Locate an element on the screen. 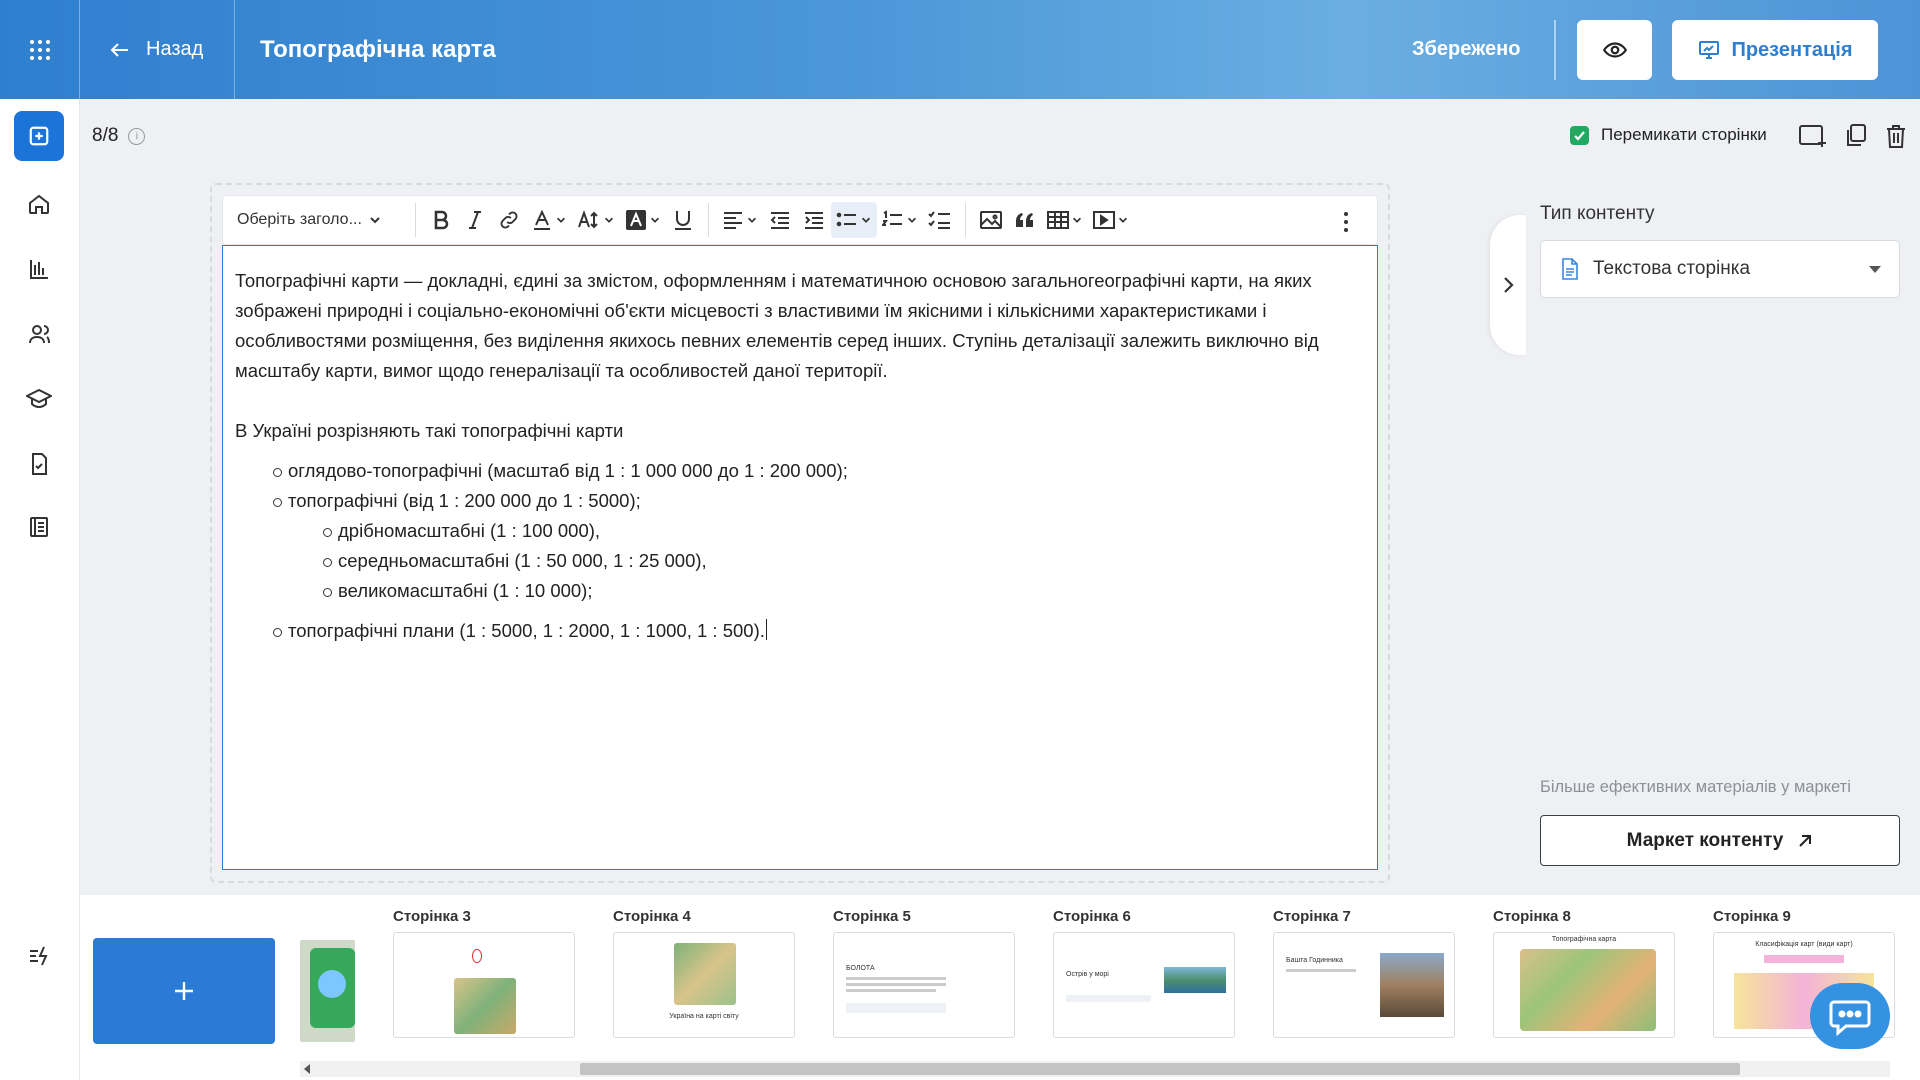 This screenshot has height=1080, width=1920. thumbnail-preview is located at coordinates (484, 985).